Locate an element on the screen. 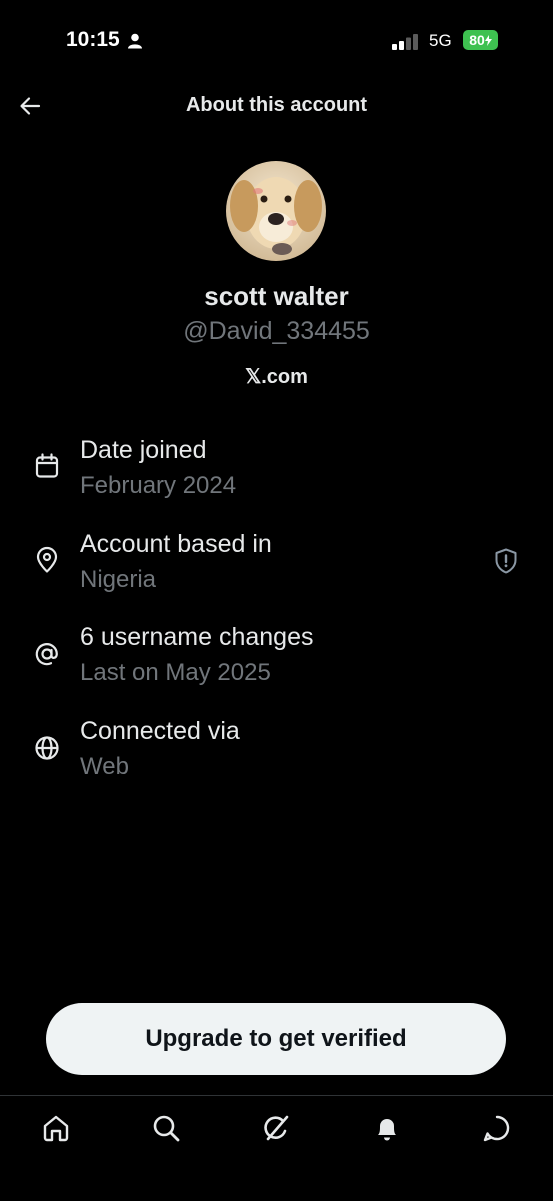 The width and height of the screenshot is (553, 1201). site-label: 𝕏.com is located at coordinates (276, 377).